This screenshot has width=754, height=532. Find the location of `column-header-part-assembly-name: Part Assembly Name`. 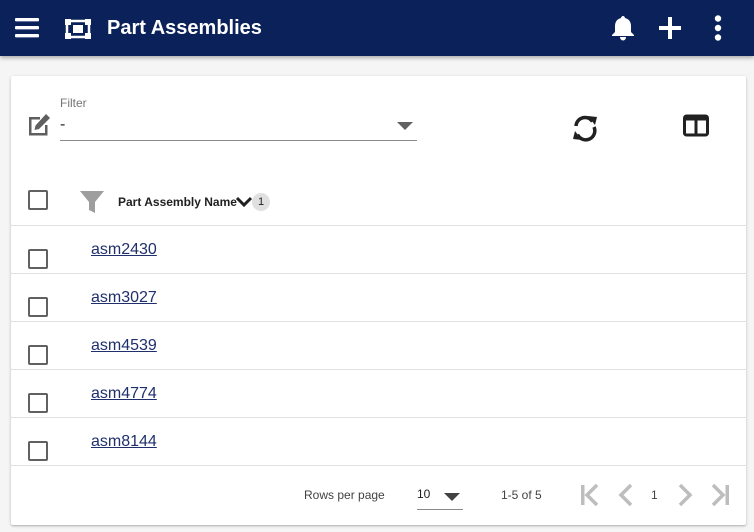

column-header-part-assembly-name: Part Assembly Name is located at coordinates (177, 202).